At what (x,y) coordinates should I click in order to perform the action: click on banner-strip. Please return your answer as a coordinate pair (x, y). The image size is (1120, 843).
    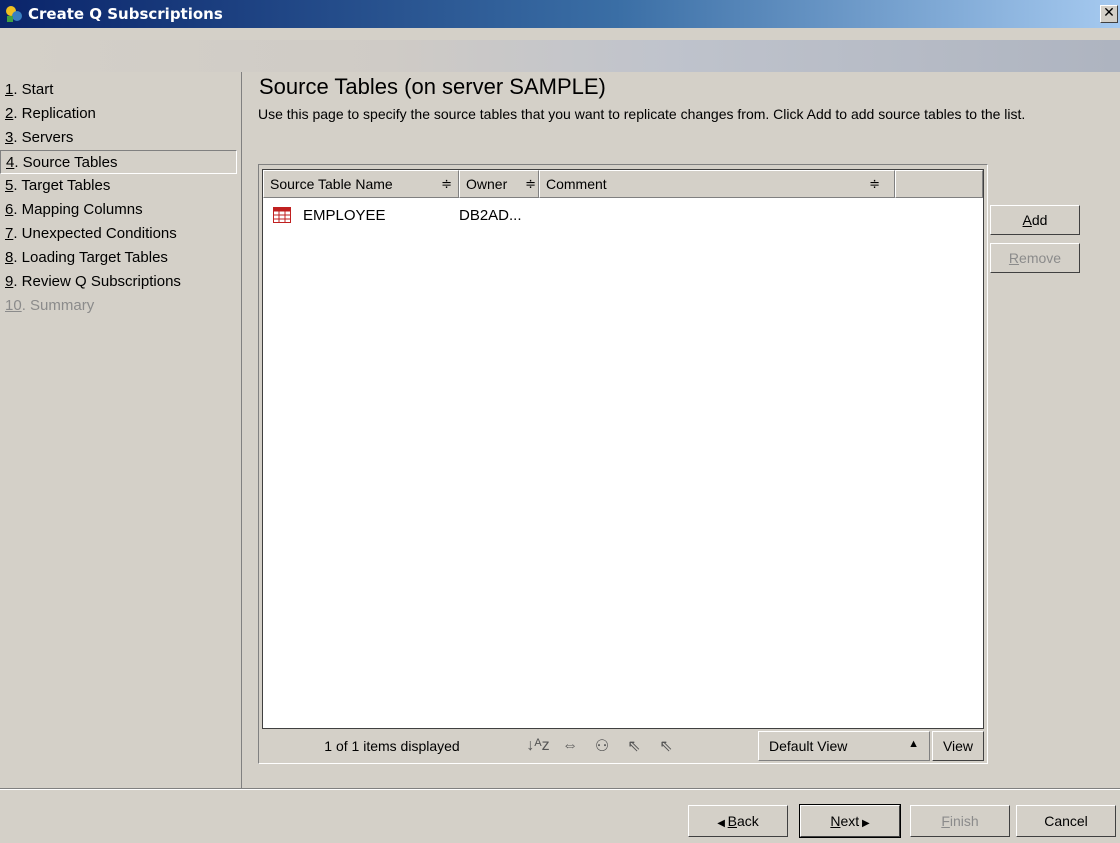
    Looking at the image, I should click on (560, 56).